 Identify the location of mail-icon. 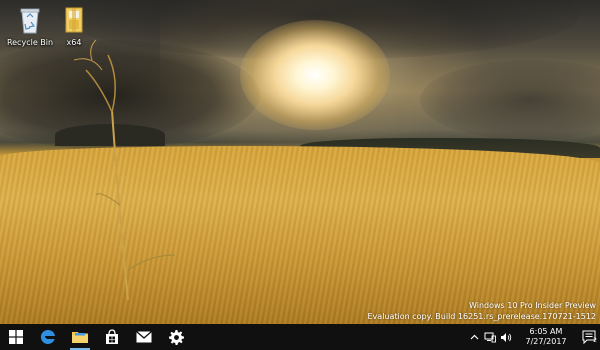
(144, 337).